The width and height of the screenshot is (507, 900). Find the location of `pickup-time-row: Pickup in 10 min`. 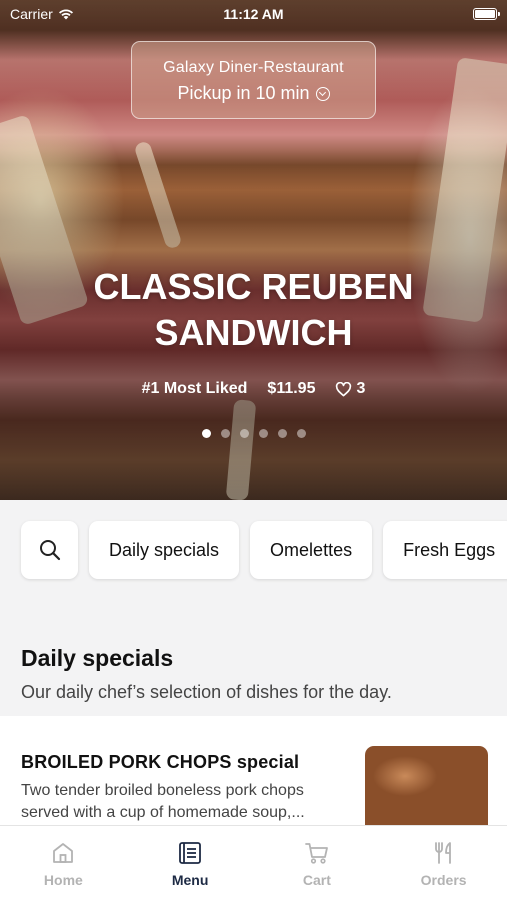

pickup-time-row: Pickup in 10 min is located at coordinates (253, 93).